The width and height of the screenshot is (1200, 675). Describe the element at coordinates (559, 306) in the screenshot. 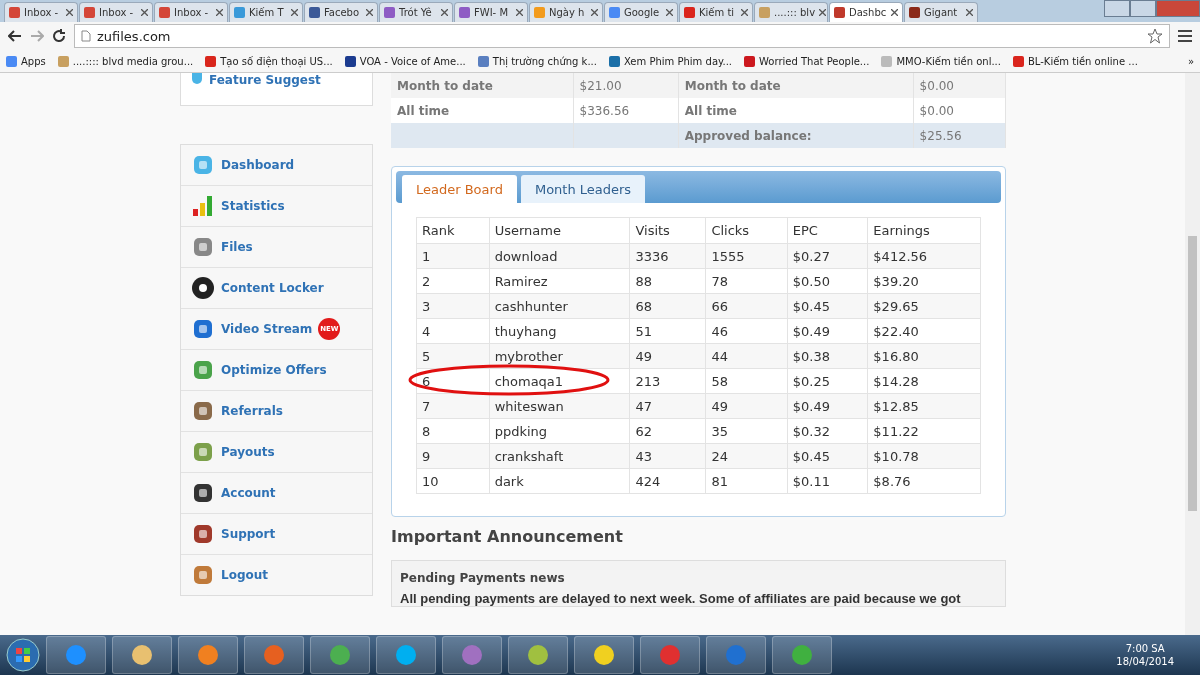

I see `table-cell: cashhunter` at that location.